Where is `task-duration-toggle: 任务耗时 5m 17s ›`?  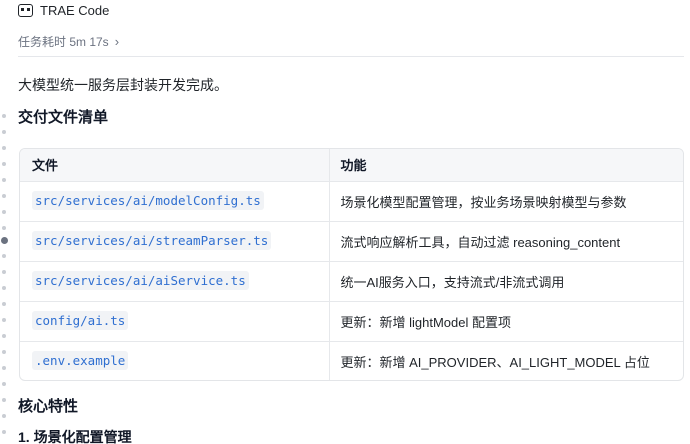 task-duration-toggle: 任务耗时 5m 17s › is located at coordinates (68, 41).